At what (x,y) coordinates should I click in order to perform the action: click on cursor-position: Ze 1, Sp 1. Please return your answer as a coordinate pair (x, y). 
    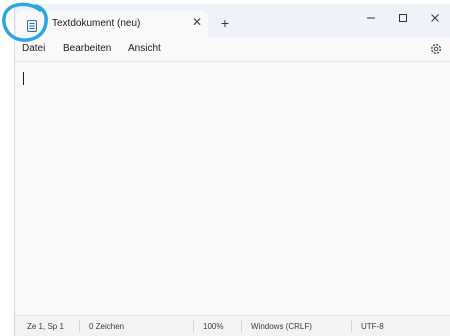
    Looking at the image, I should click on (45, 326).